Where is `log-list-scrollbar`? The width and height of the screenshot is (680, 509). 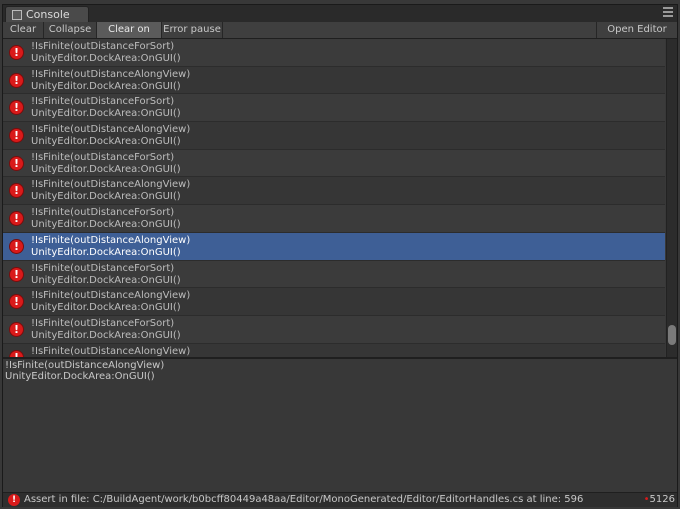
log-list-scrollbar is located at coordinates (671, 198).